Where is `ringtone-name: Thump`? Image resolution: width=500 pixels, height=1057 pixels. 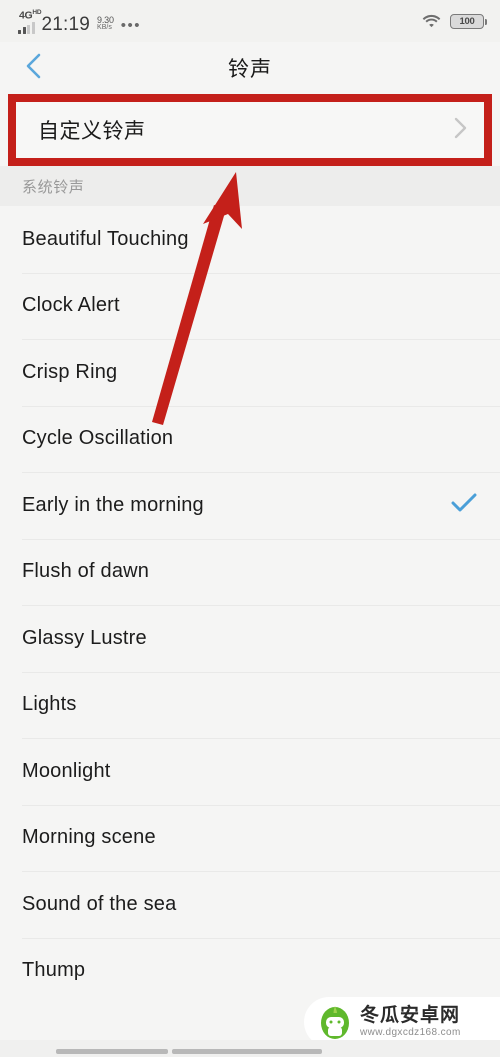
ringtone-name: Thump is located at coordinates (54, 970).